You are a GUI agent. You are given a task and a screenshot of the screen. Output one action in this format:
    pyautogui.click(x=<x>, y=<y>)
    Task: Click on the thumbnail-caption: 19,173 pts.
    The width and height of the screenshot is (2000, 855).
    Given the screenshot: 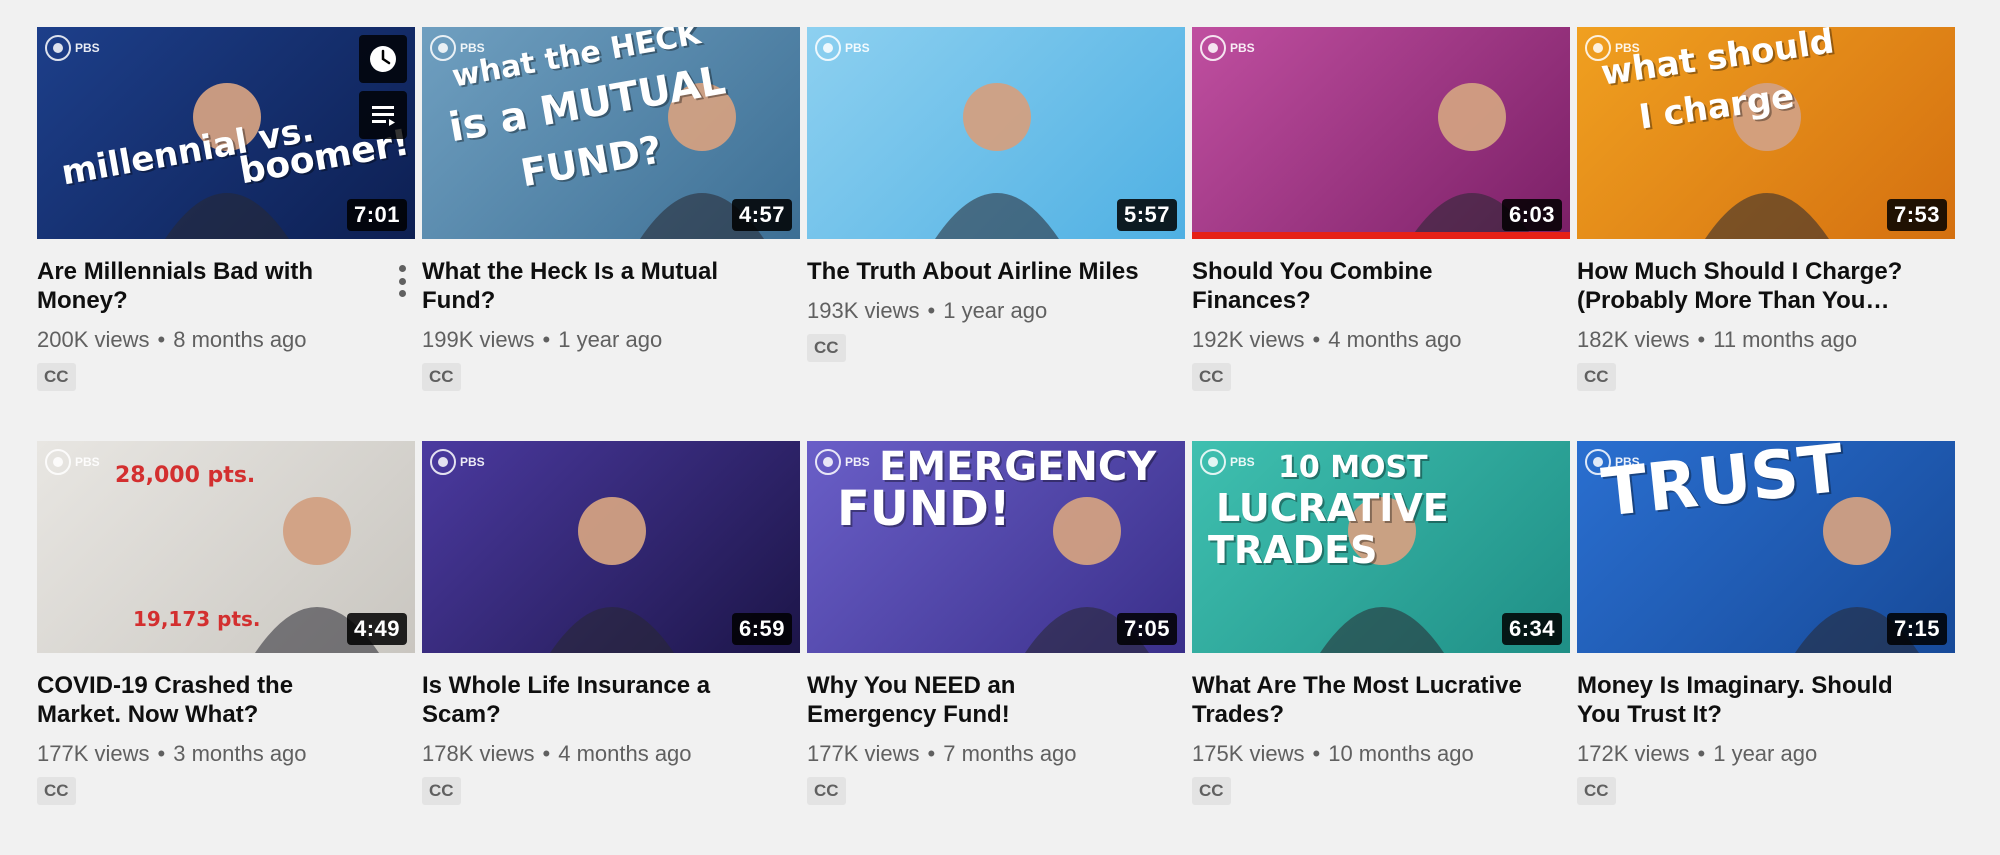 What is the action you would take?
    pyautogui.click(x=197, y=619)
    